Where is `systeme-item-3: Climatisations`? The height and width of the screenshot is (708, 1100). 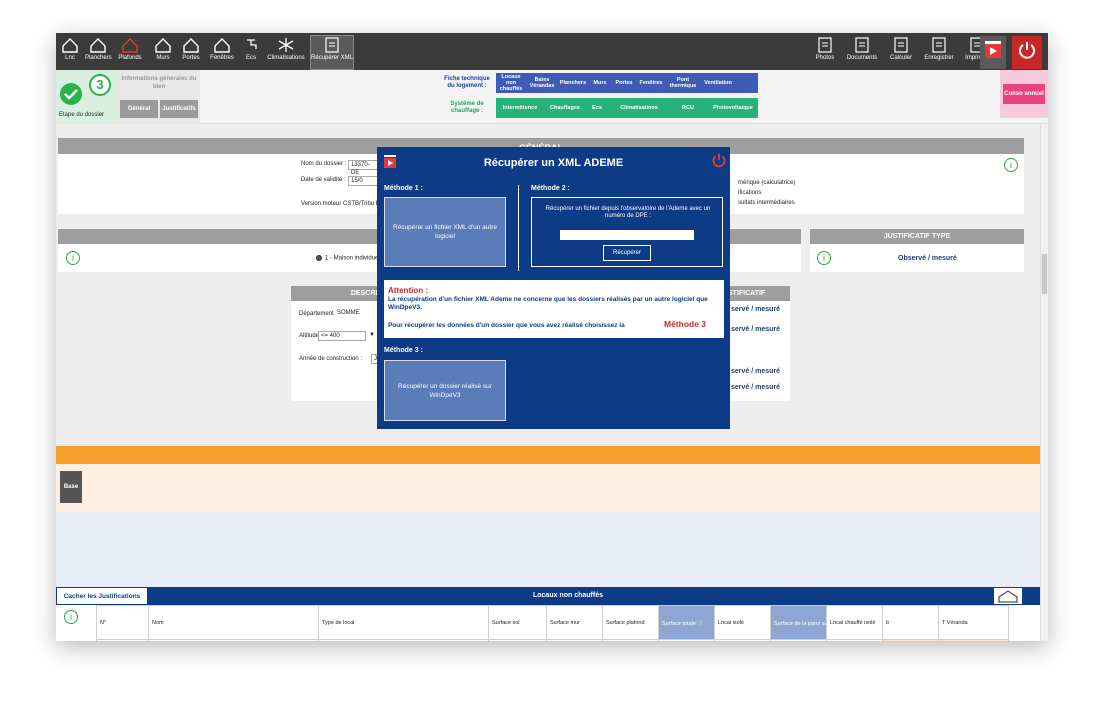 systeme-item-3: Climatisations is located at coordinates (639, 108).